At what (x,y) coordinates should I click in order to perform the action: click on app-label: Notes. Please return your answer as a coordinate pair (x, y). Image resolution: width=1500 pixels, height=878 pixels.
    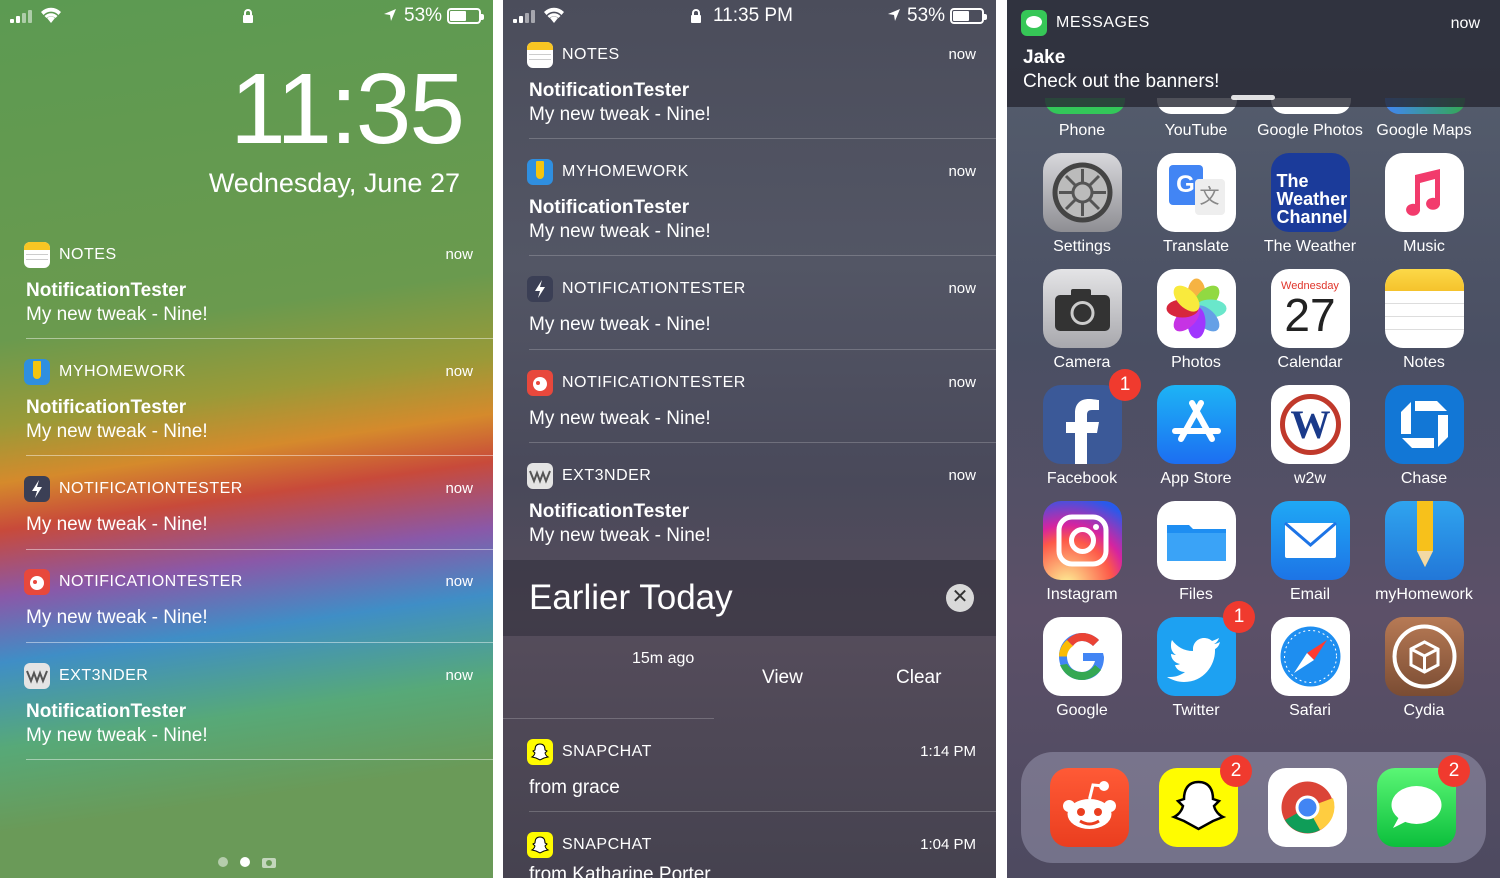
    Looking at the image, I should click on (1424, 362).